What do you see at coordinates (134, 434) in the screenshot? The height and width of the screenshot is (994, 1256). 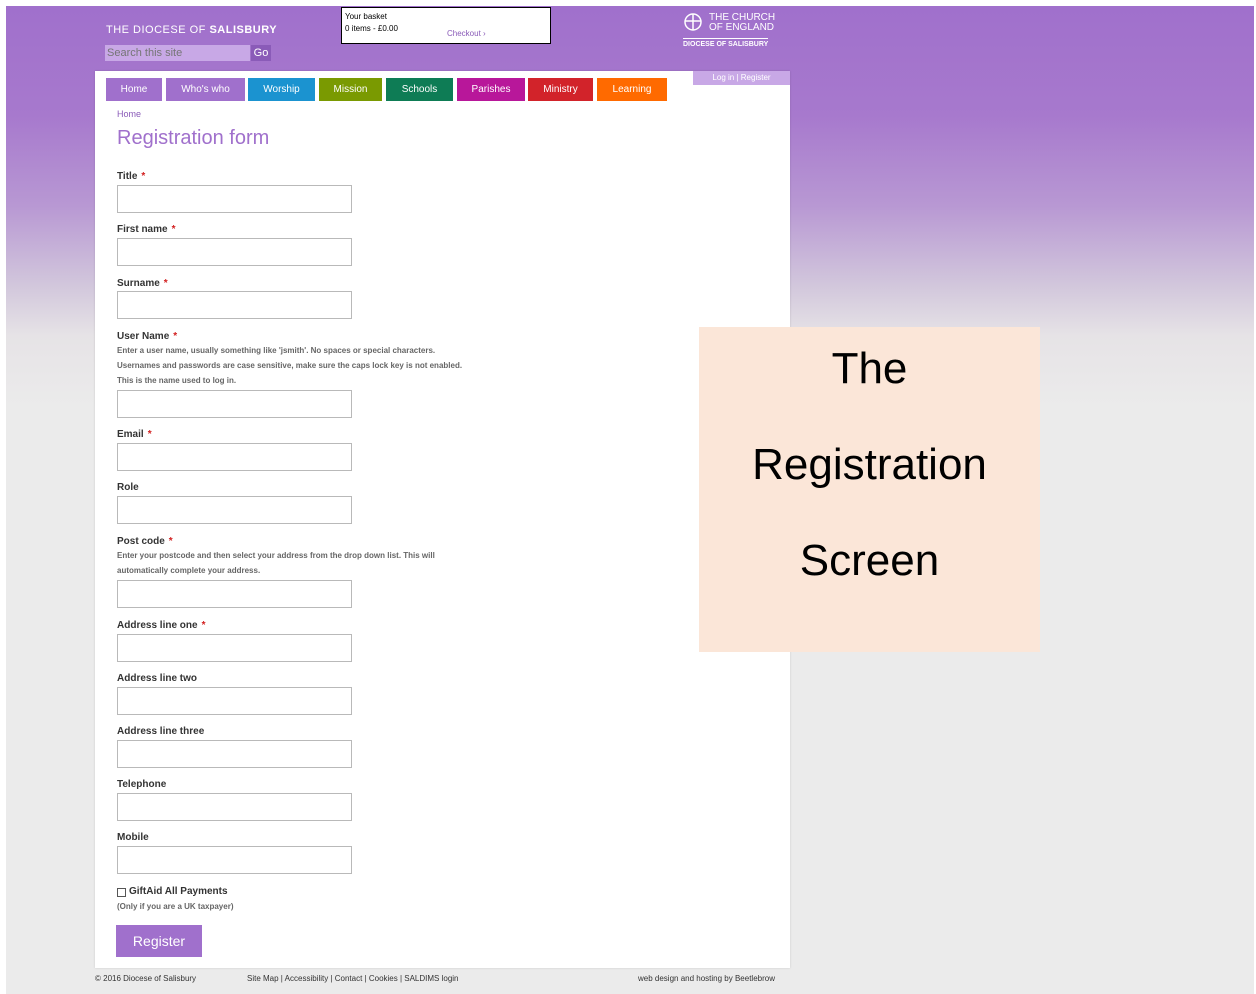 I see `email-label: Email *` at bounding box center [134, 434].